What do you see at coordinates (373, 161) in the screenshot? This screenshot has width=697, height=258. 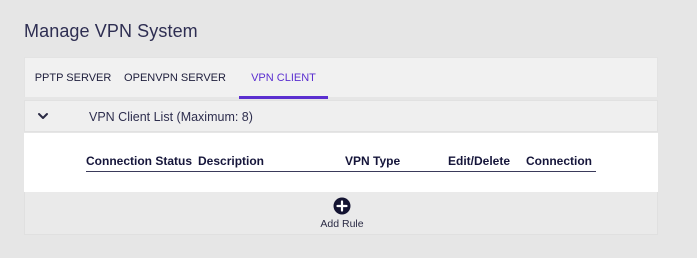 I see `column-header-vpn-type: VPN Type` at bounding box center [373, 161].